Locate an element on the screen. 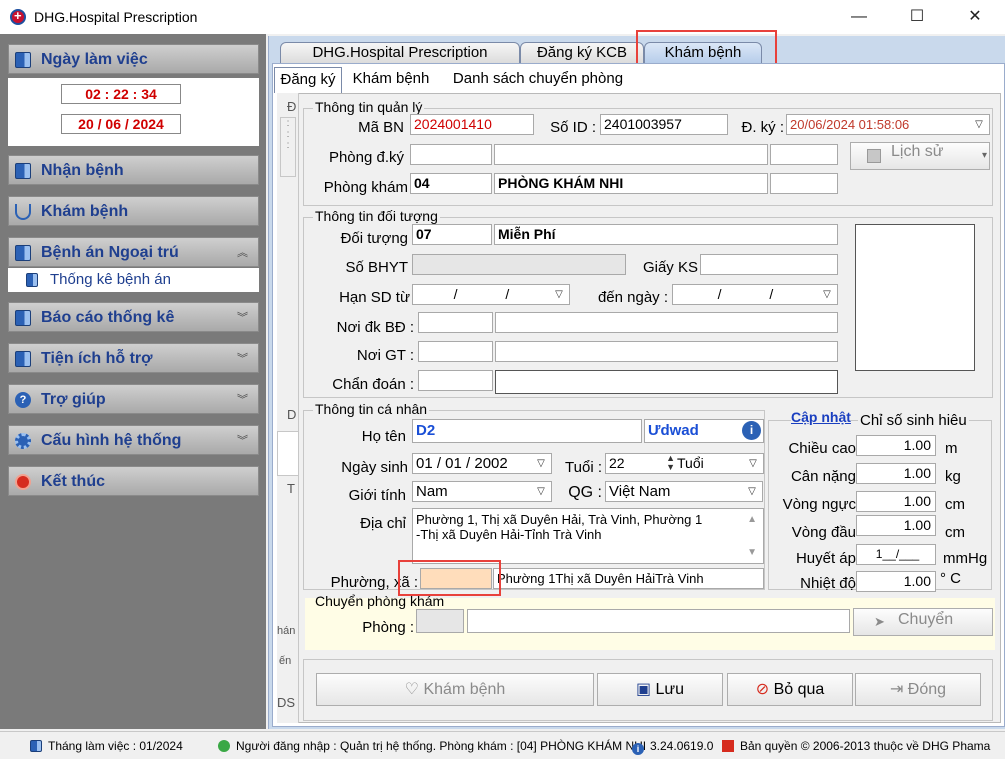 The height and width of the screenshot is (759, 1005). head-field: 1.00 is located at coordinates (896, 525).